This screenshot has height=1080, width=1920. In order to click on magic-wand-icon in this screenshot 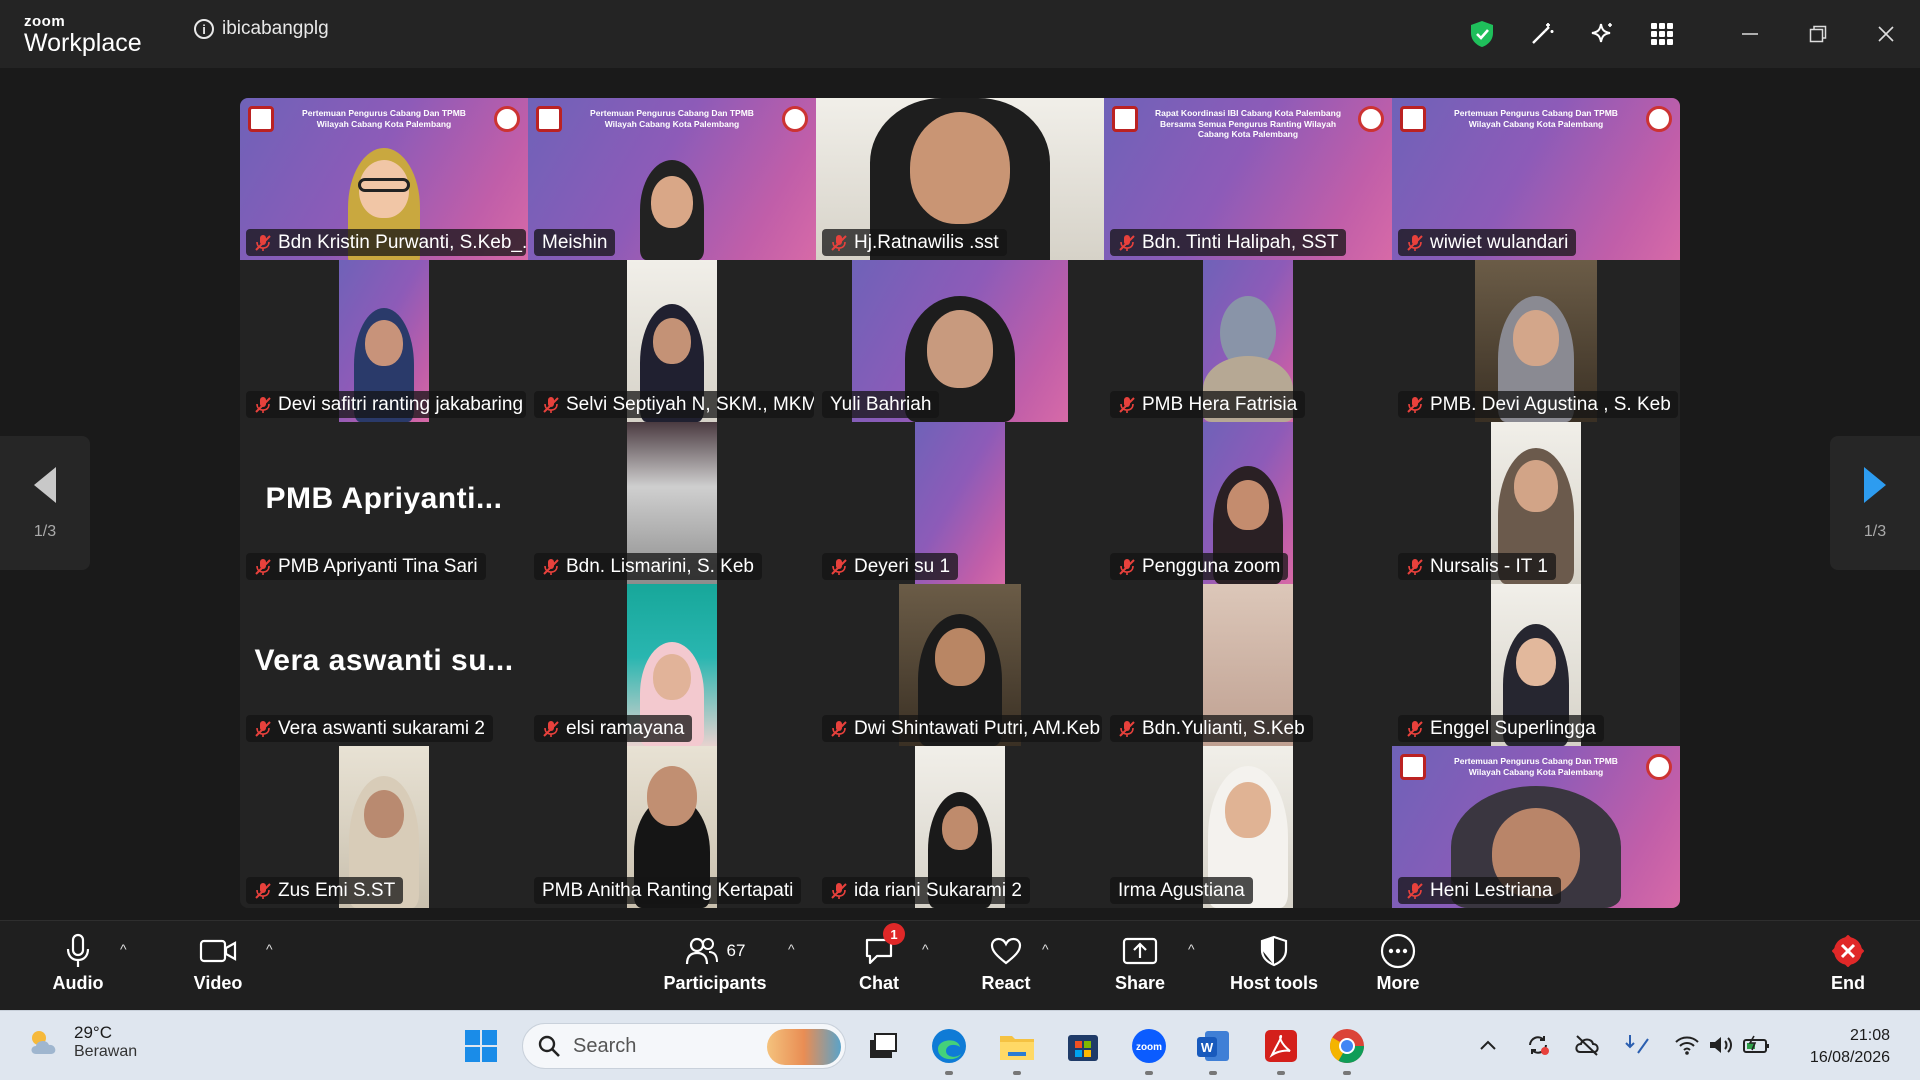, I will do `click(1542, 34)`.